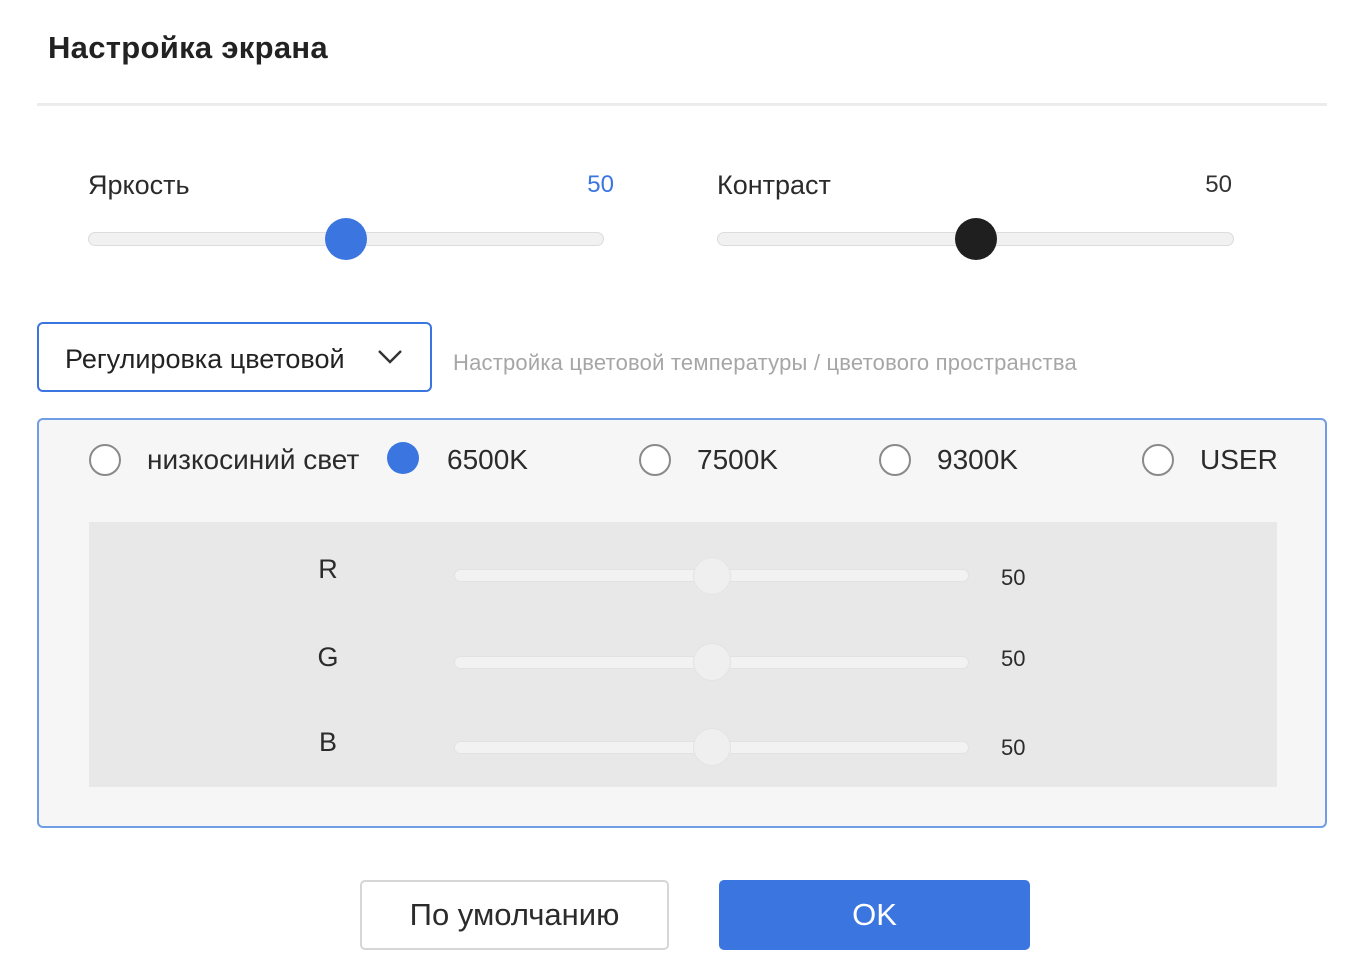 Image resolution: width=1366 pixels, height=980 pixels. What do you see at coordinates (390, 357) in the screenshot?
I see `chevron-down-icon` at bounding box center [390, 357].